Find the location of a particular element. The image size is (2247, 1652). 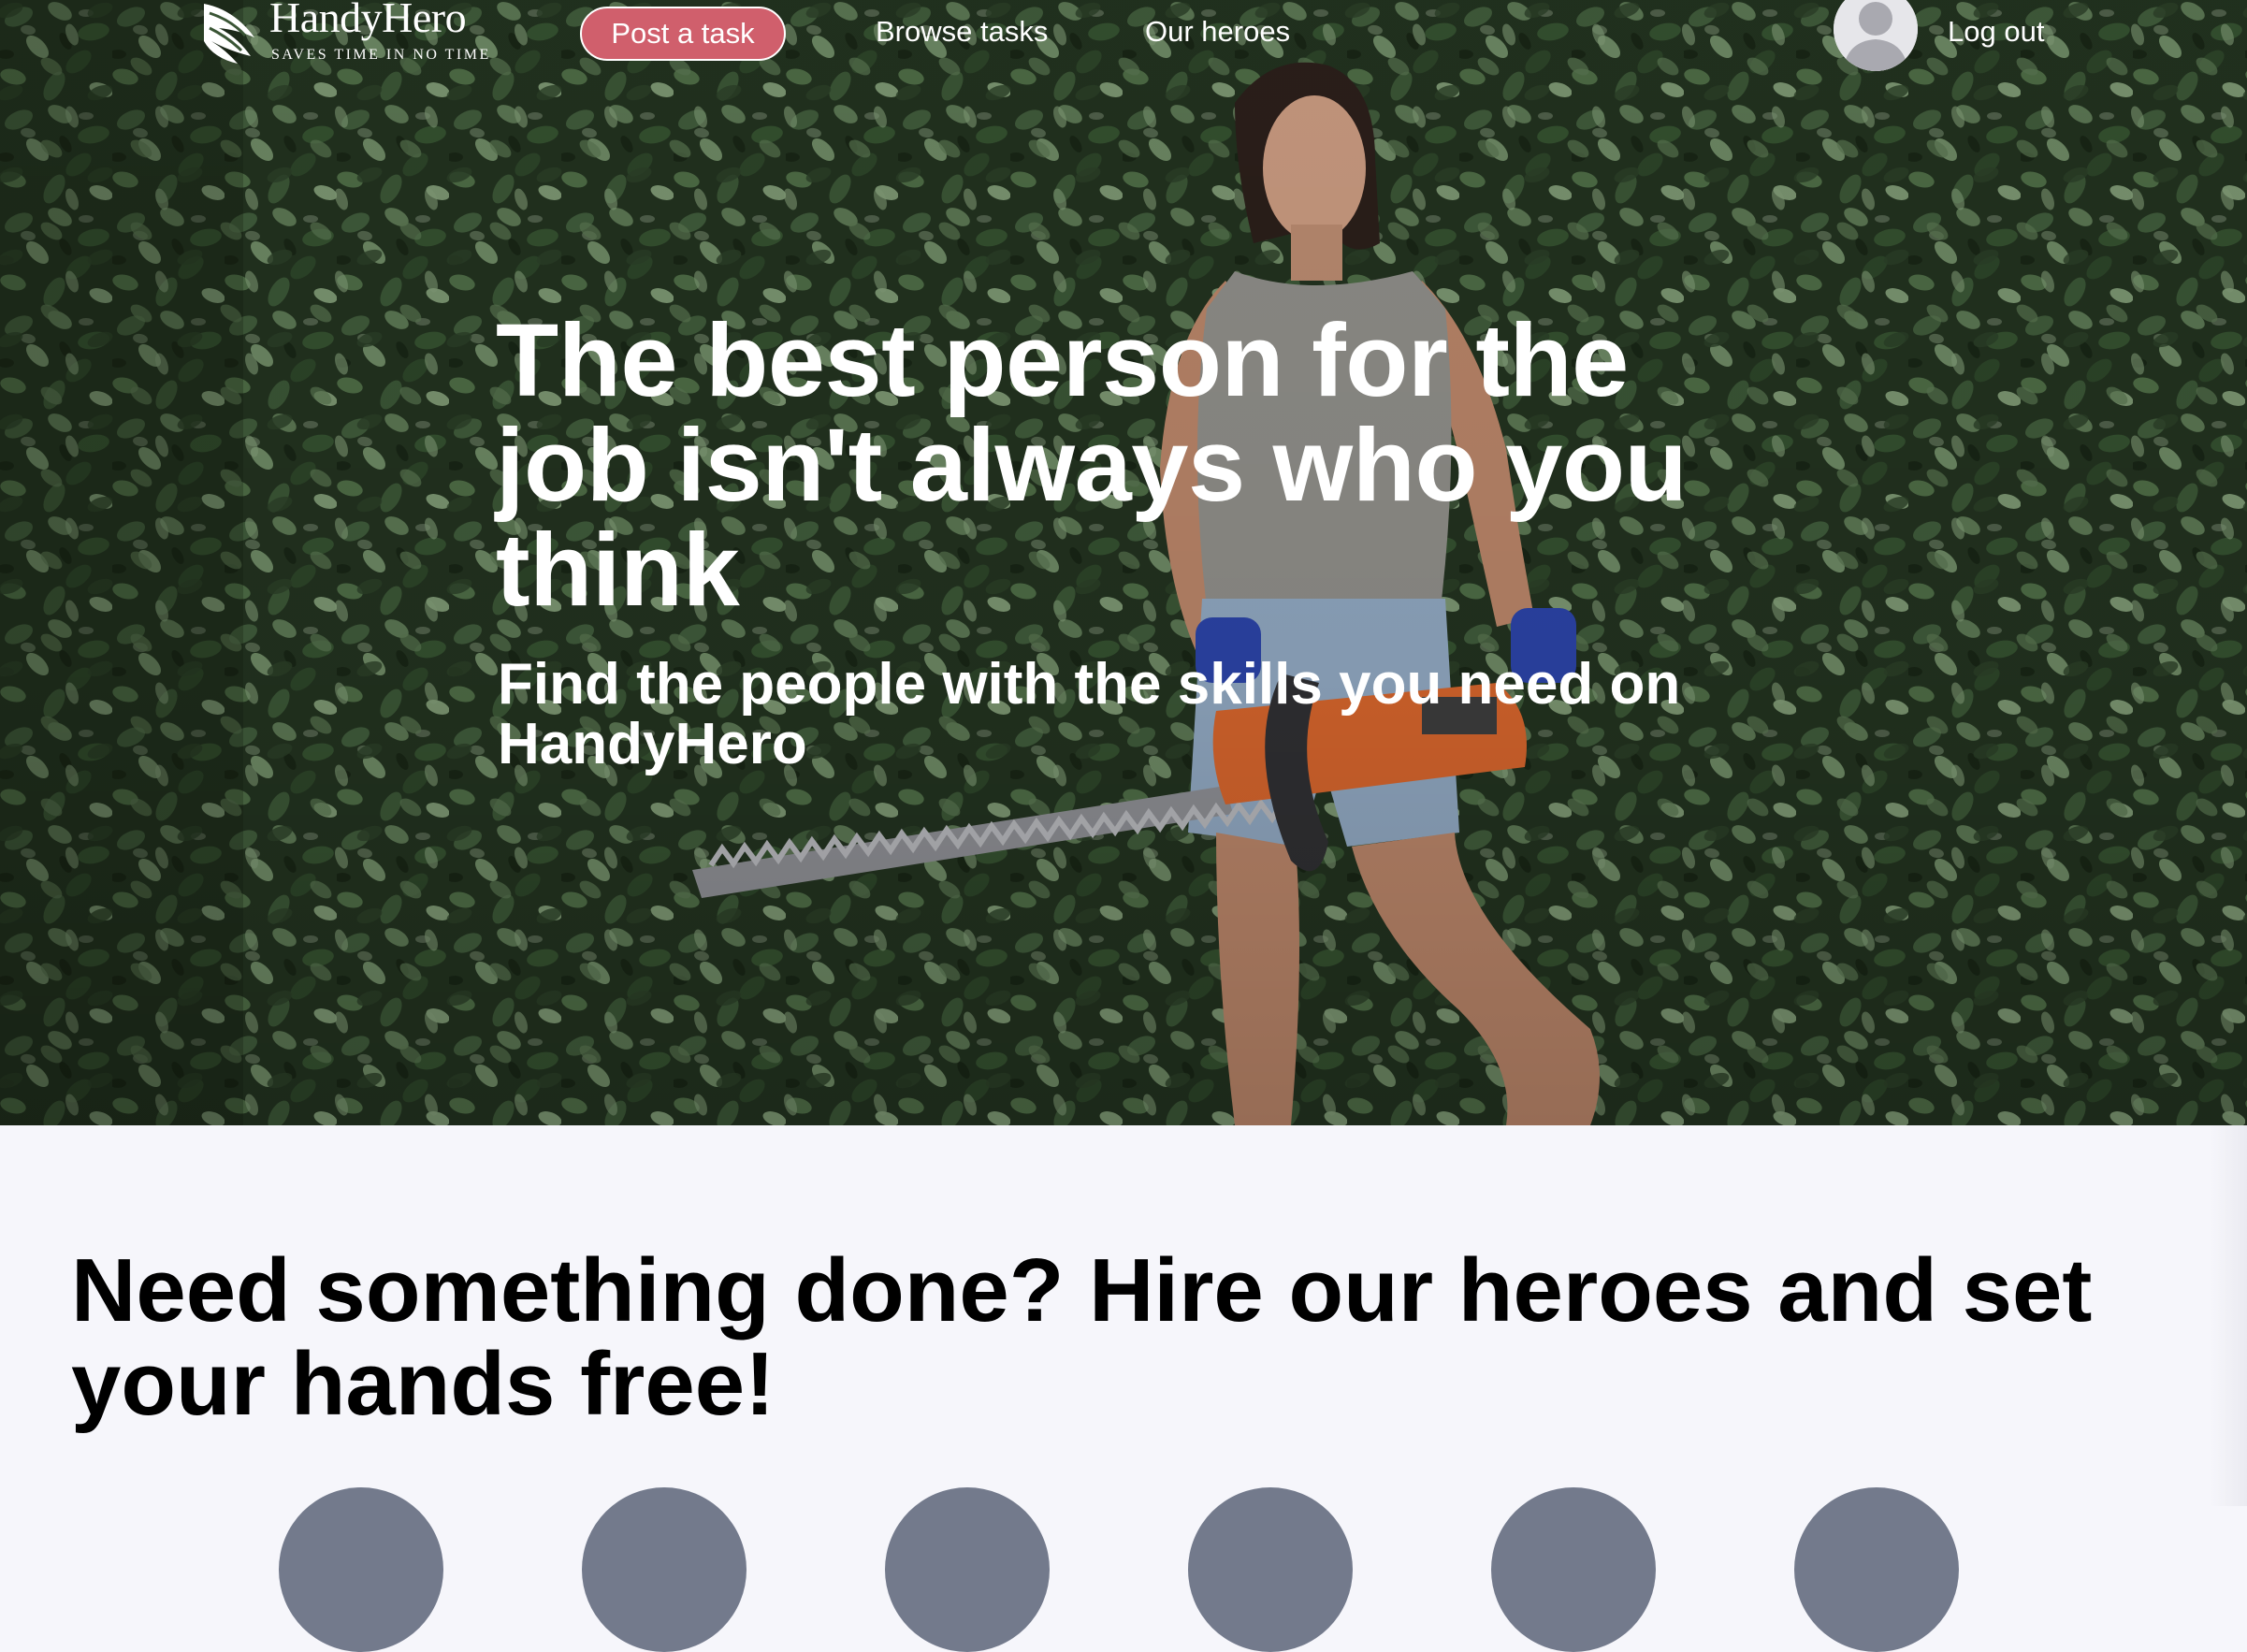

avatar is located at coordinates (1876, 35).